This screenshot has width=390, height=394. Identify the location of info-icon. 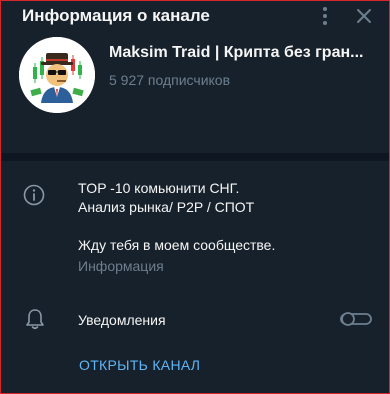
(34, 195).